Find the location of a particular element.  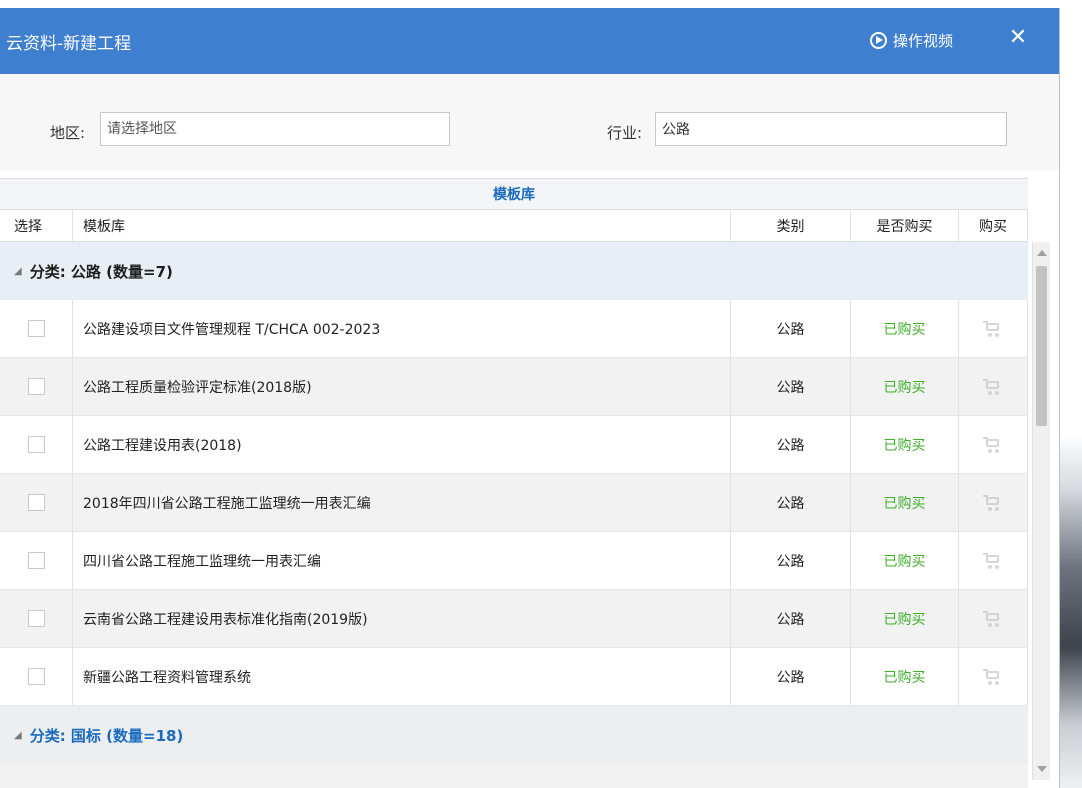

group-header: ◢ 分类: 国标 (数量=18) is located at coordinates (514, 735).